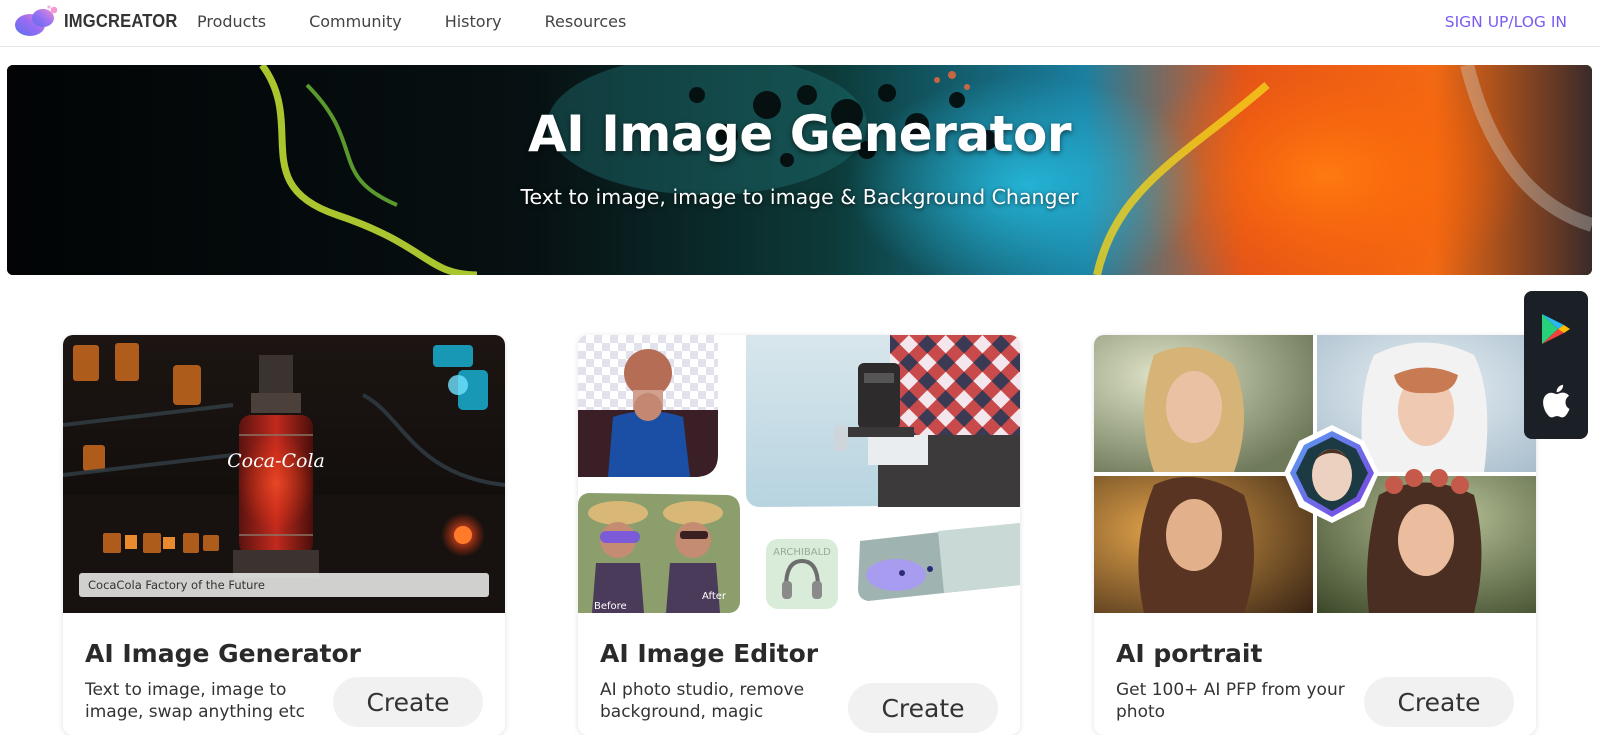 The width and height of the screenshot is (1600, 735). Describe the element at coordinates (799, 474) in the screenshot. I see `card-image-editor-collage: Before After ARCHIBALD` at that location.